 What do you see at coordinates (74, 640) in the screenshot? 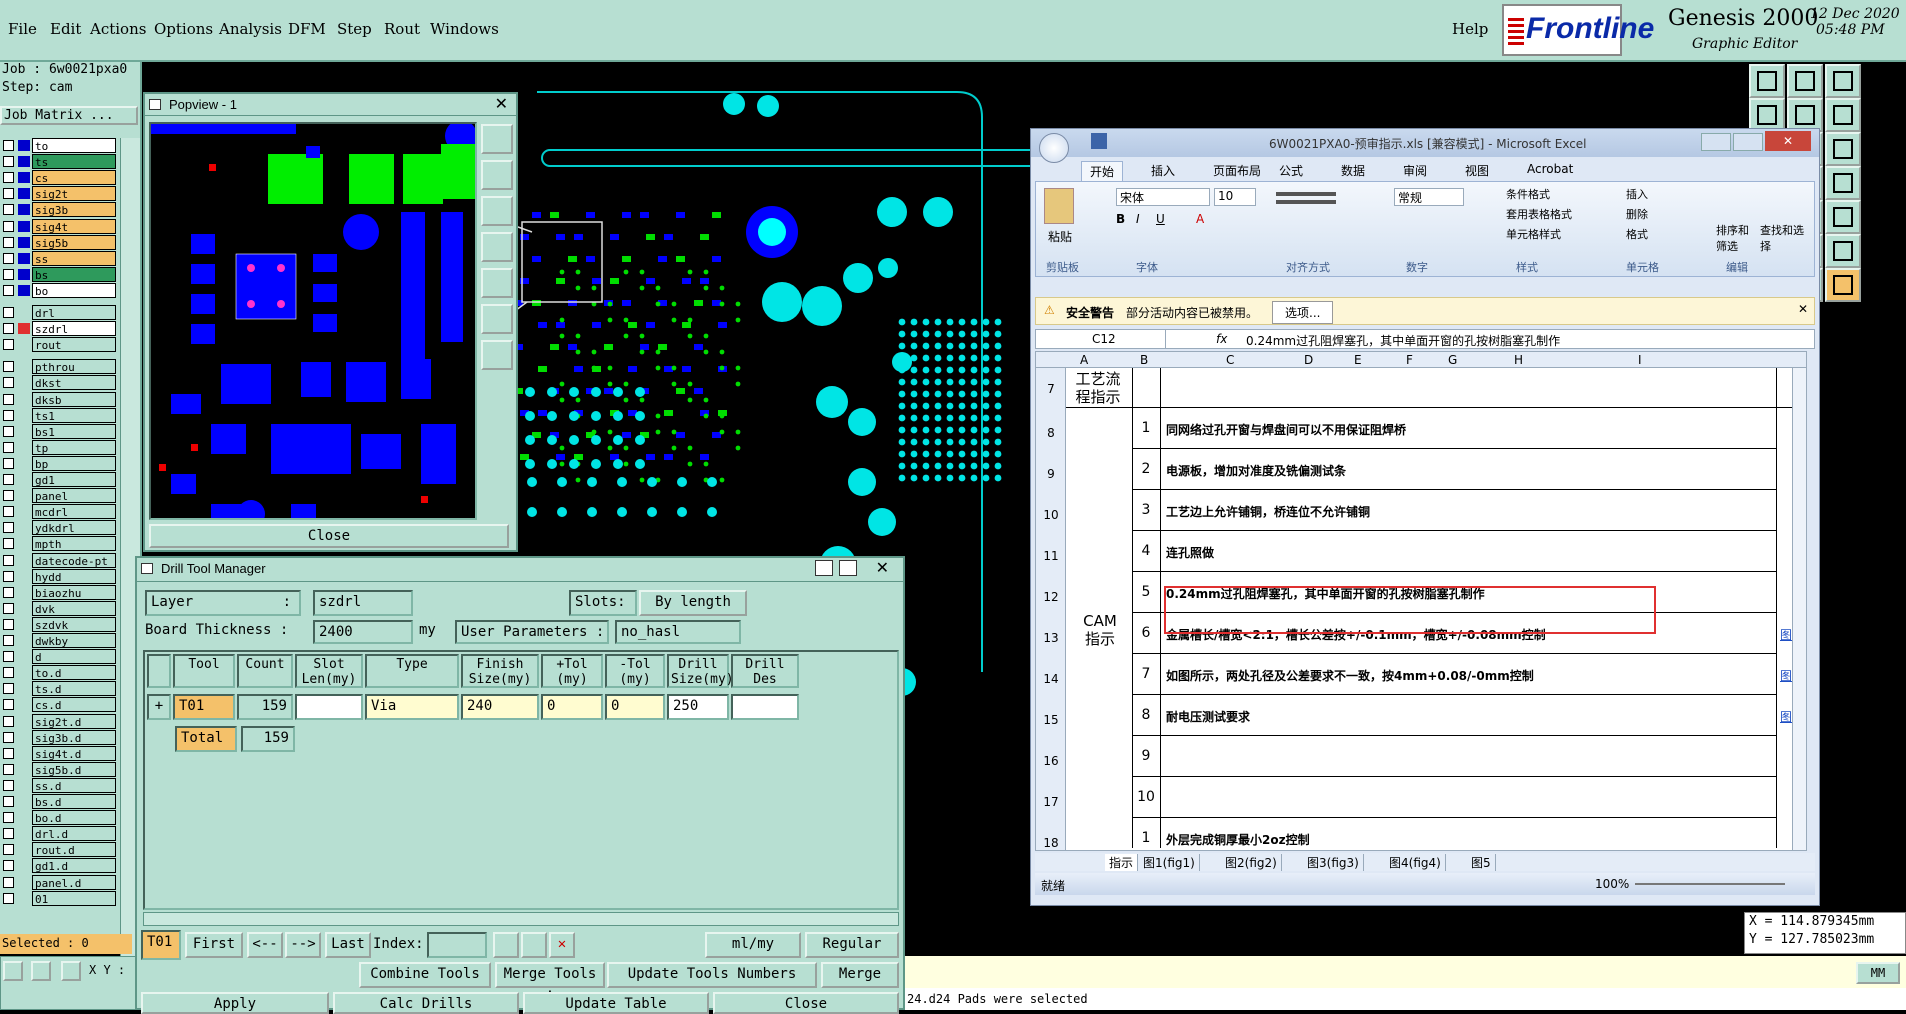
I see `layer-name: dwkby` at bounding box center [74, 640].